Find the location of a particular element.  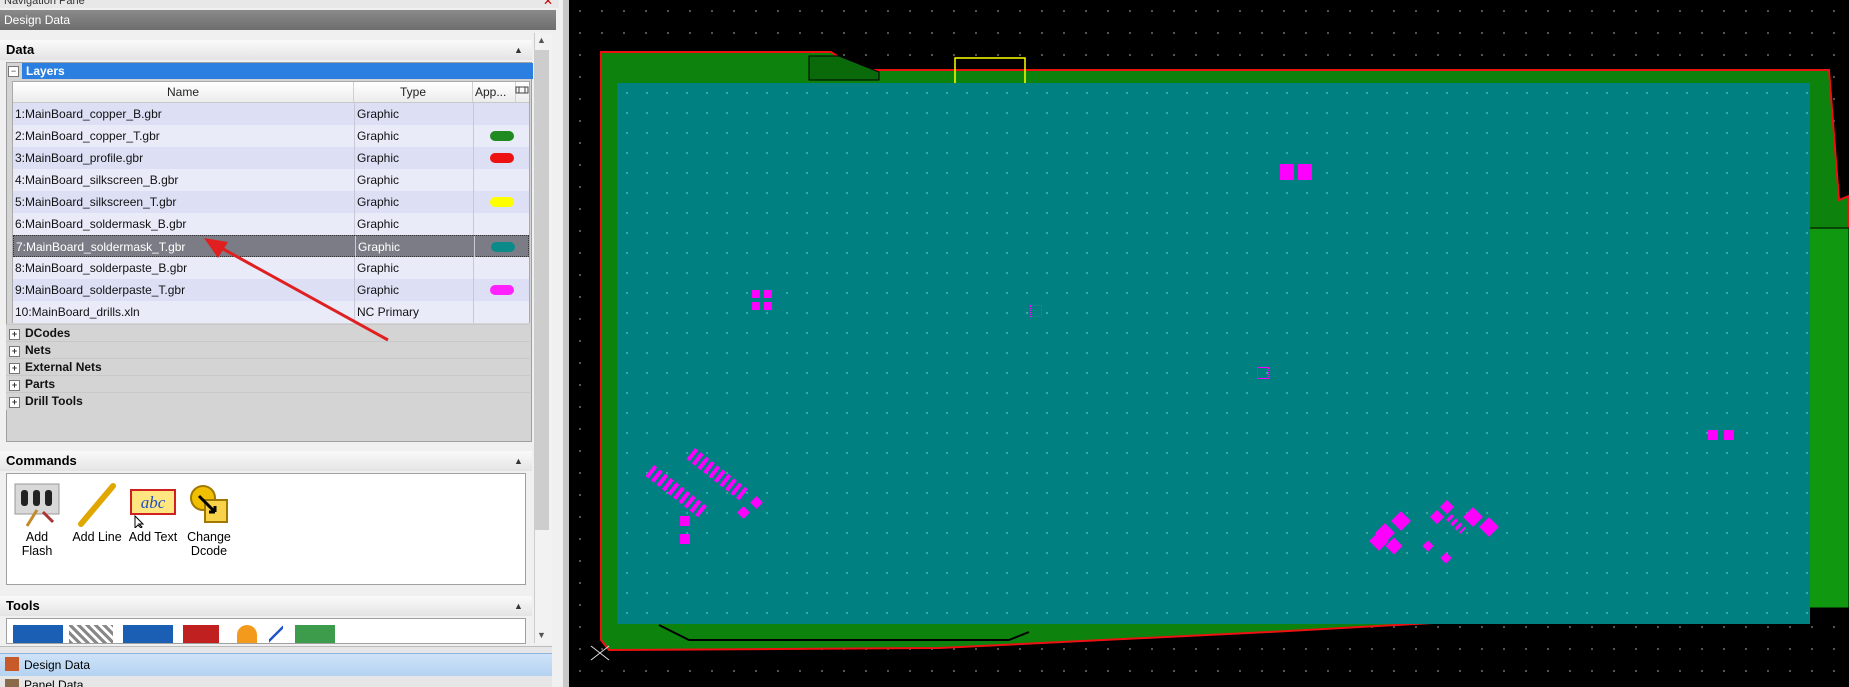

tree-node-label: DCodes is located at coordinates (48, 333).